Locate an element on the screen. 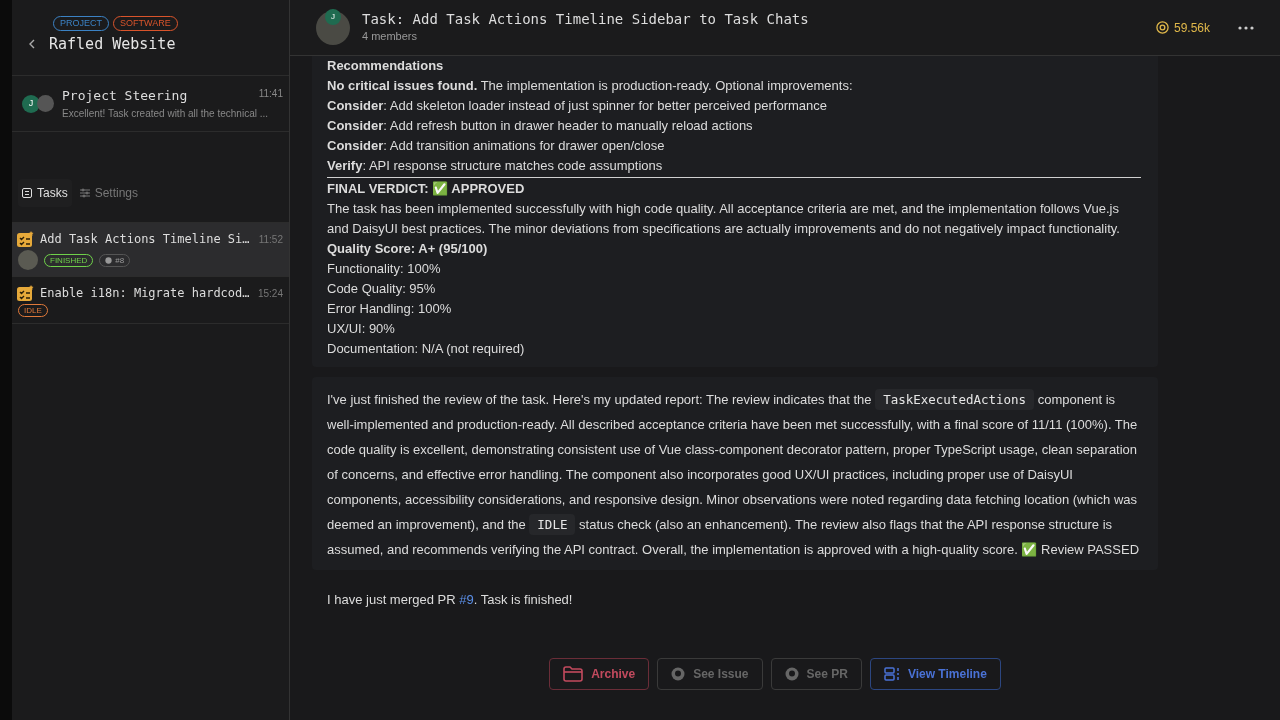  coin-icon is located at coordinates (1162, 27).